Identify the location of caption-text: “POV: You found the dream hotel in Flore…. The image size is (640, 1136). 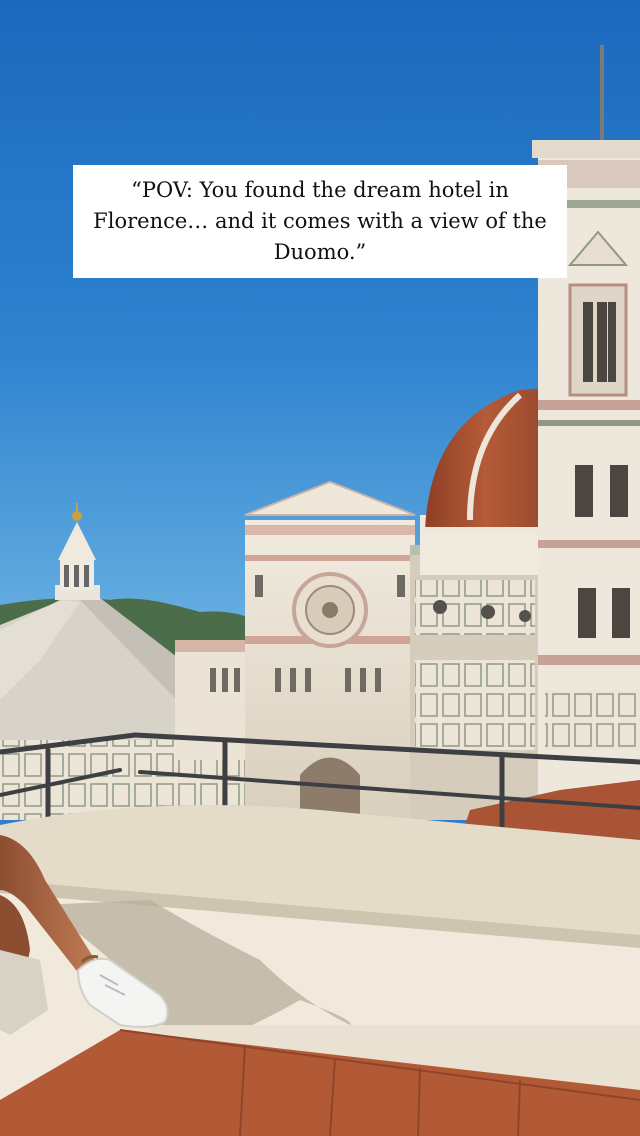
(320, 221).